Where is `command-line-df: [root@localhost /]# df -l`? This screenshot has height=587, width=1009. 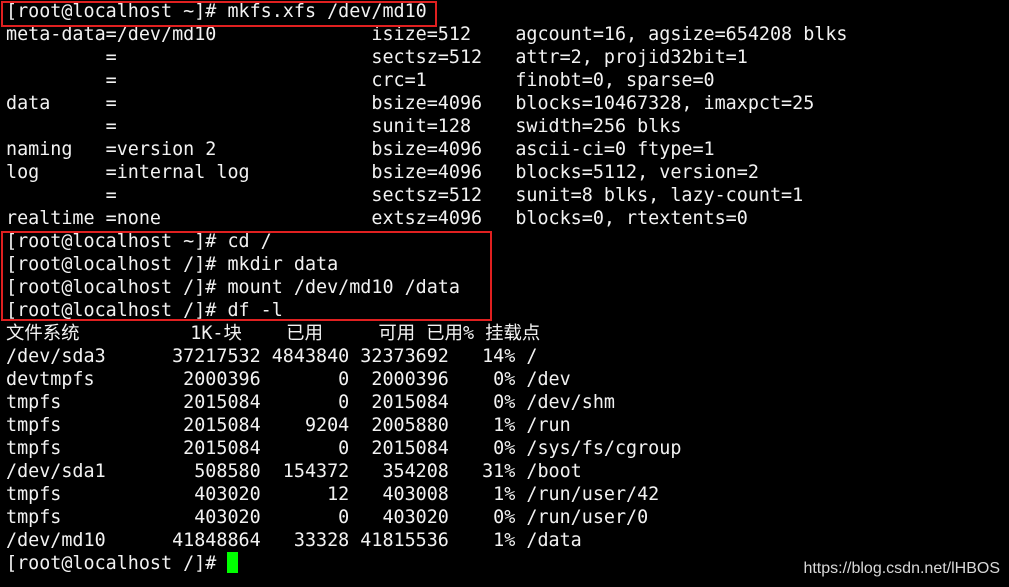
command-line-df: [root@localhost /]# df -l is located at coordinates (144, 310).